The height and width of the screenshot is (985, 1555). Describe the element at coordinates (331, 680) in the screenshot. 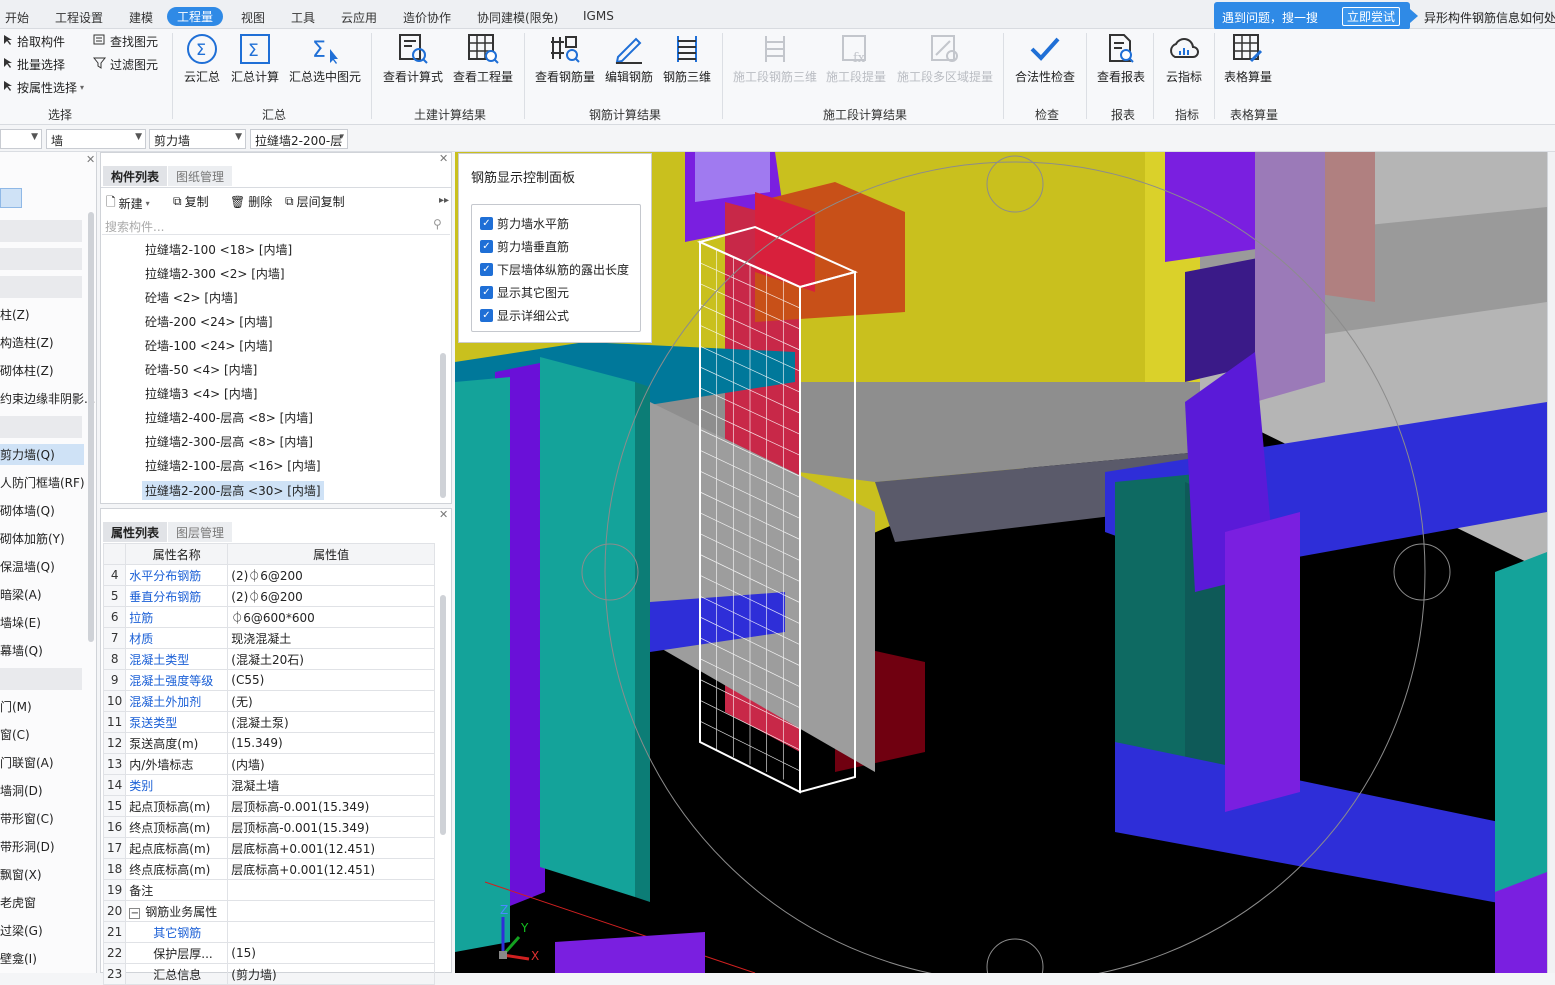

I see `property-value: (C55)` at that location.